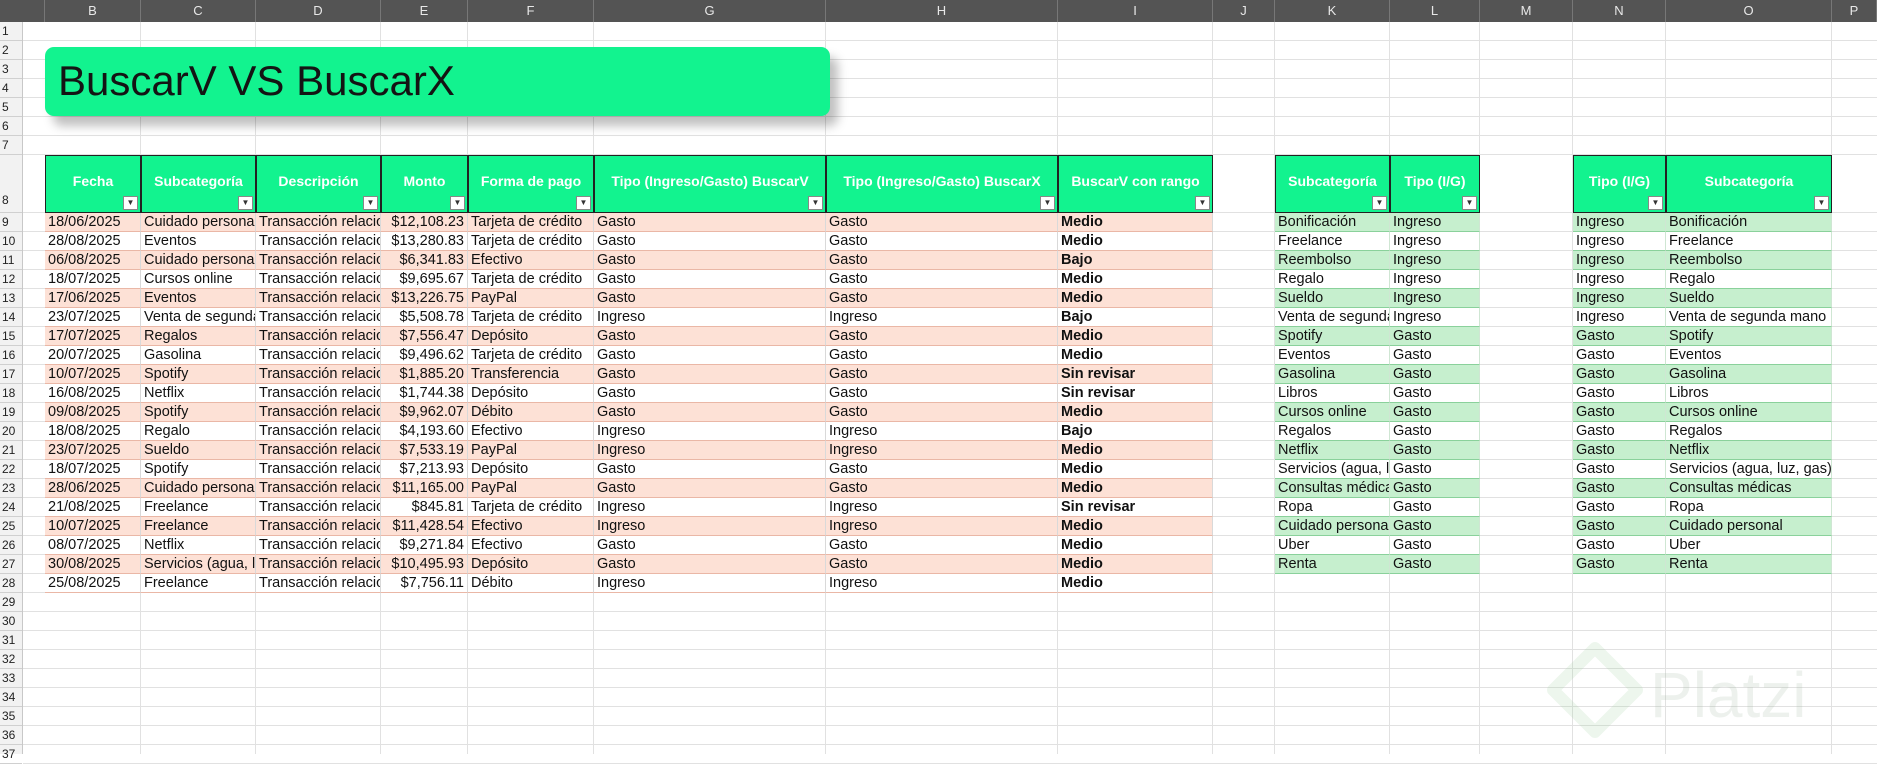  What do you see at coordinates (531, 393) in the screenshot?
I see `table-cell: Depósito` at bounding box center [531, 393].